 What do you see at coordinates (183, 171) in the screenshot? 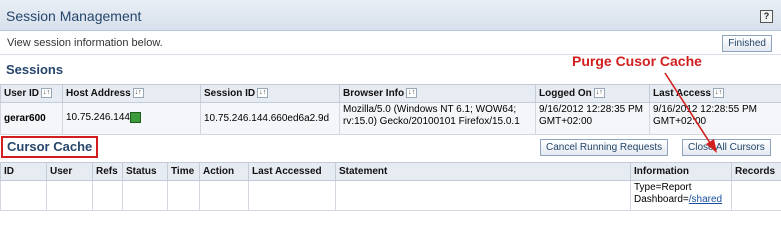
I see `col-time: Time` at bounding box center [183, 171].